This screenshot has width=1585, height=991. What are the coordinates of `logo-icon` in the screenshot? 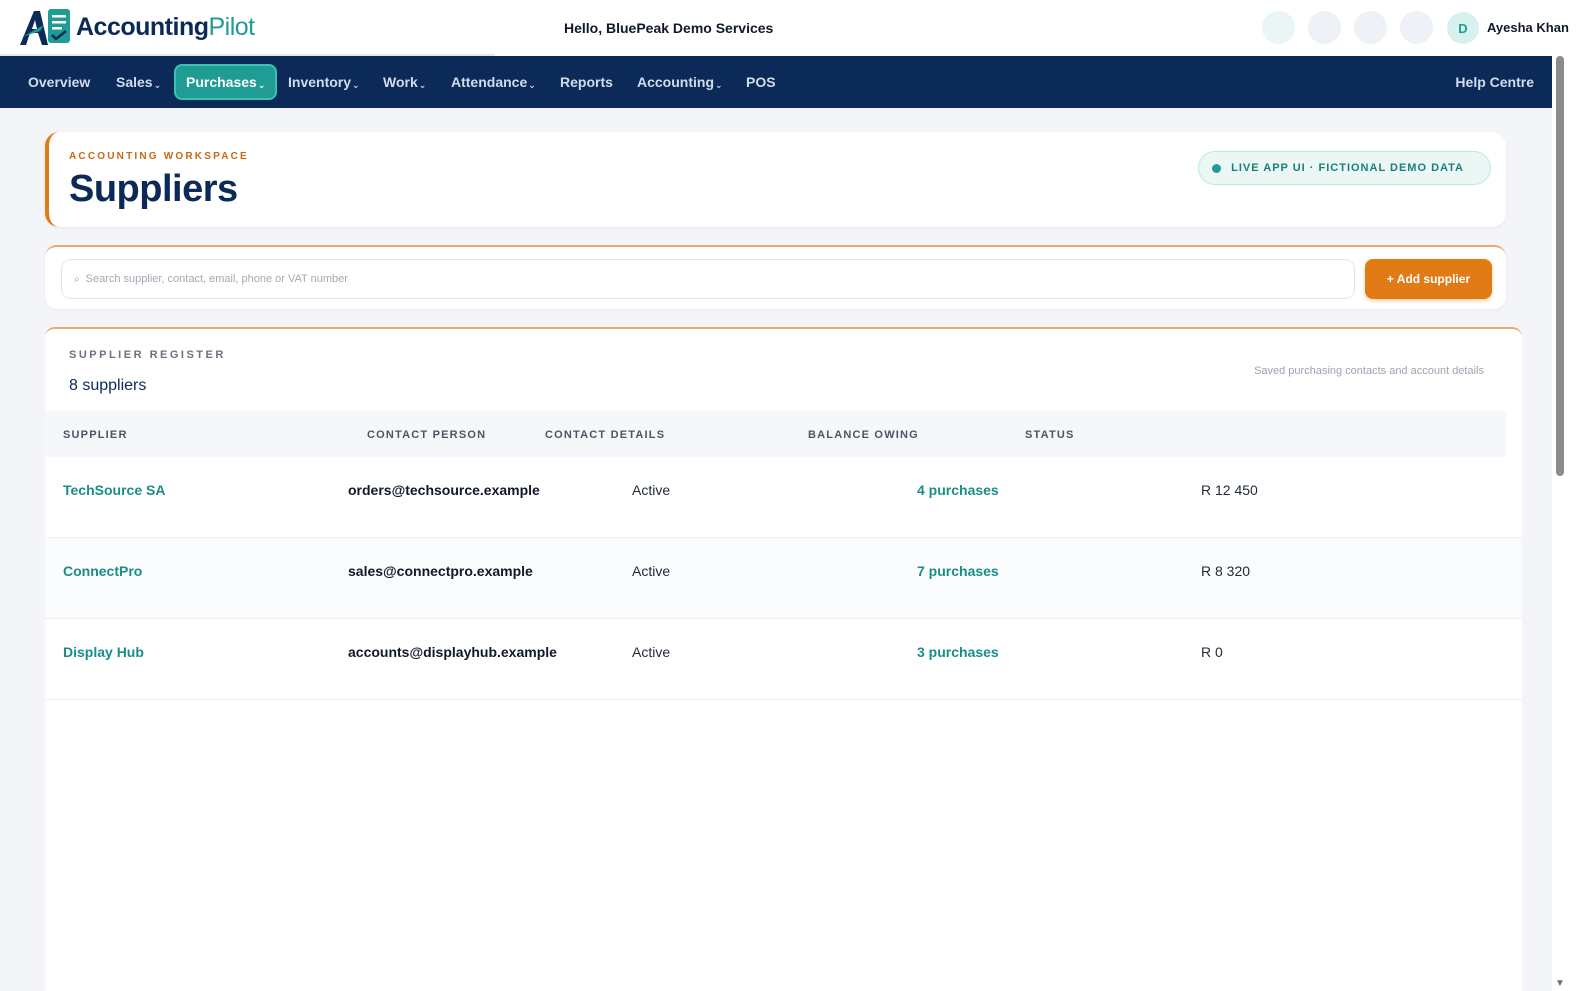 It's located at (45, 27).